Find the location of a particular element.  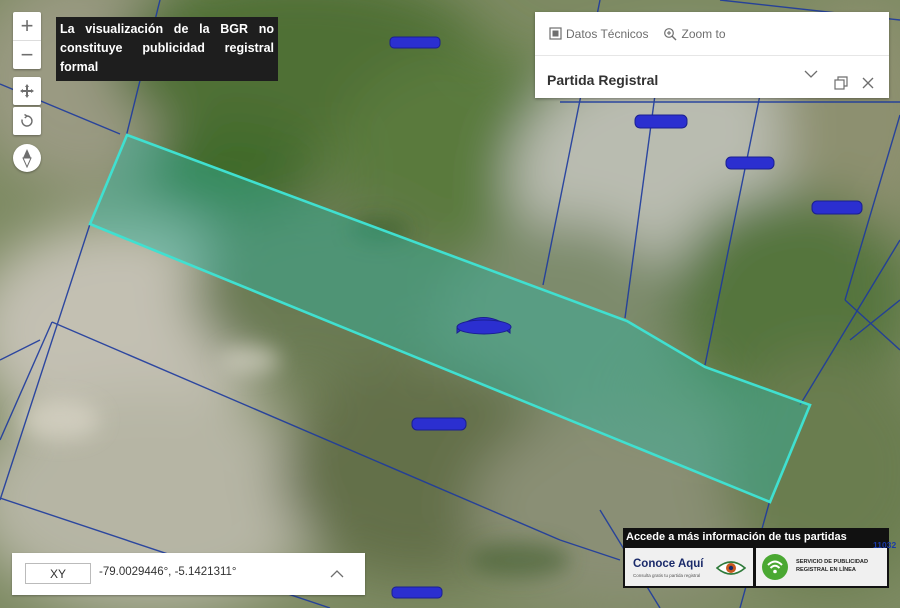

zoom-to-action: Zoom to is located at coordinates (694, 33).